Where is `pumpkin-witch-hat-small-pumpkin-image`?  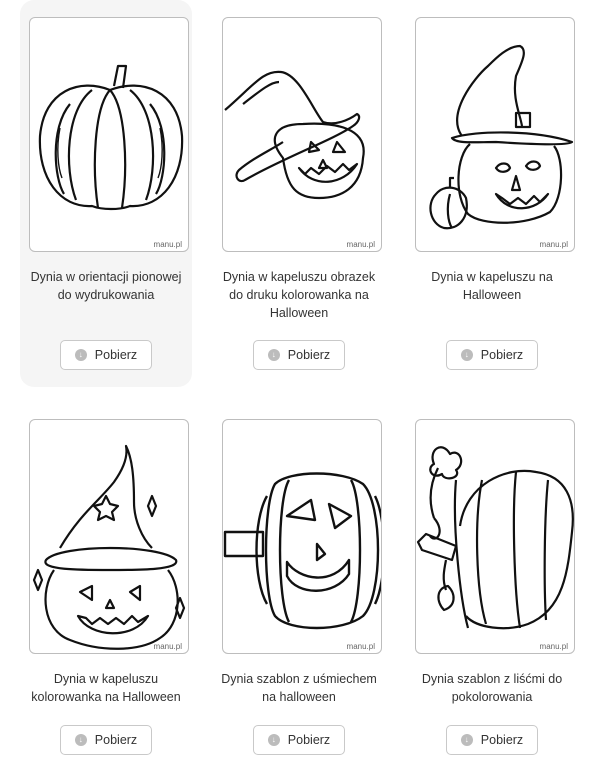
pumpkin-witch-hat-small-pumpkin-image is located at coordinates (501, 137).